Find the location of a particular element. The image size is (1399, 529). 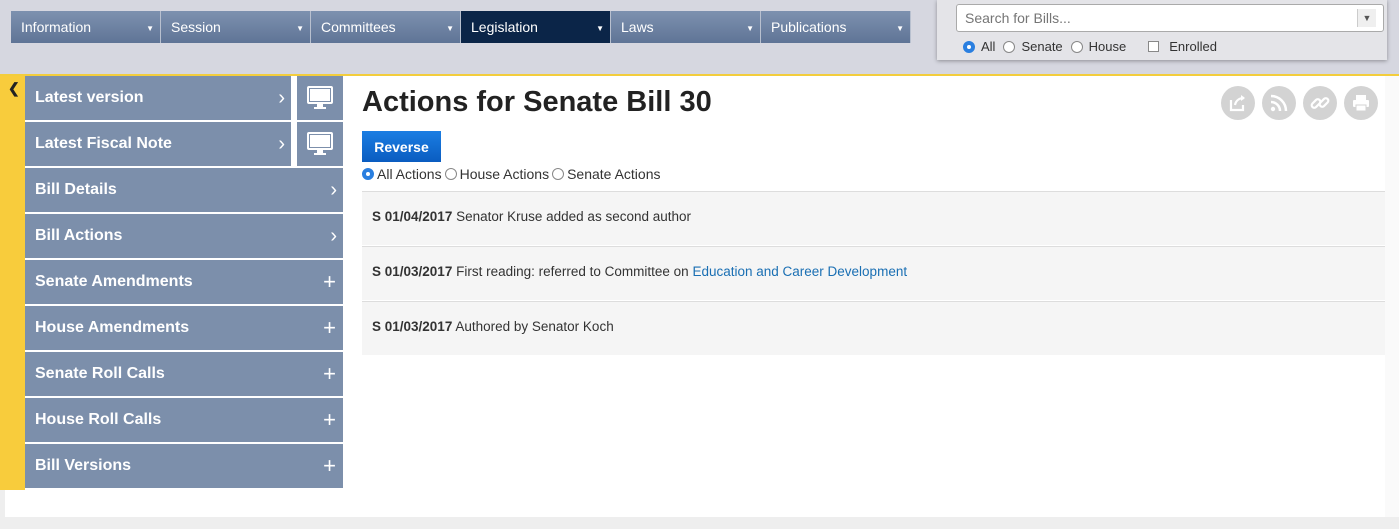

filter-all-actions: All Actions is located at coordinates (402, 174).